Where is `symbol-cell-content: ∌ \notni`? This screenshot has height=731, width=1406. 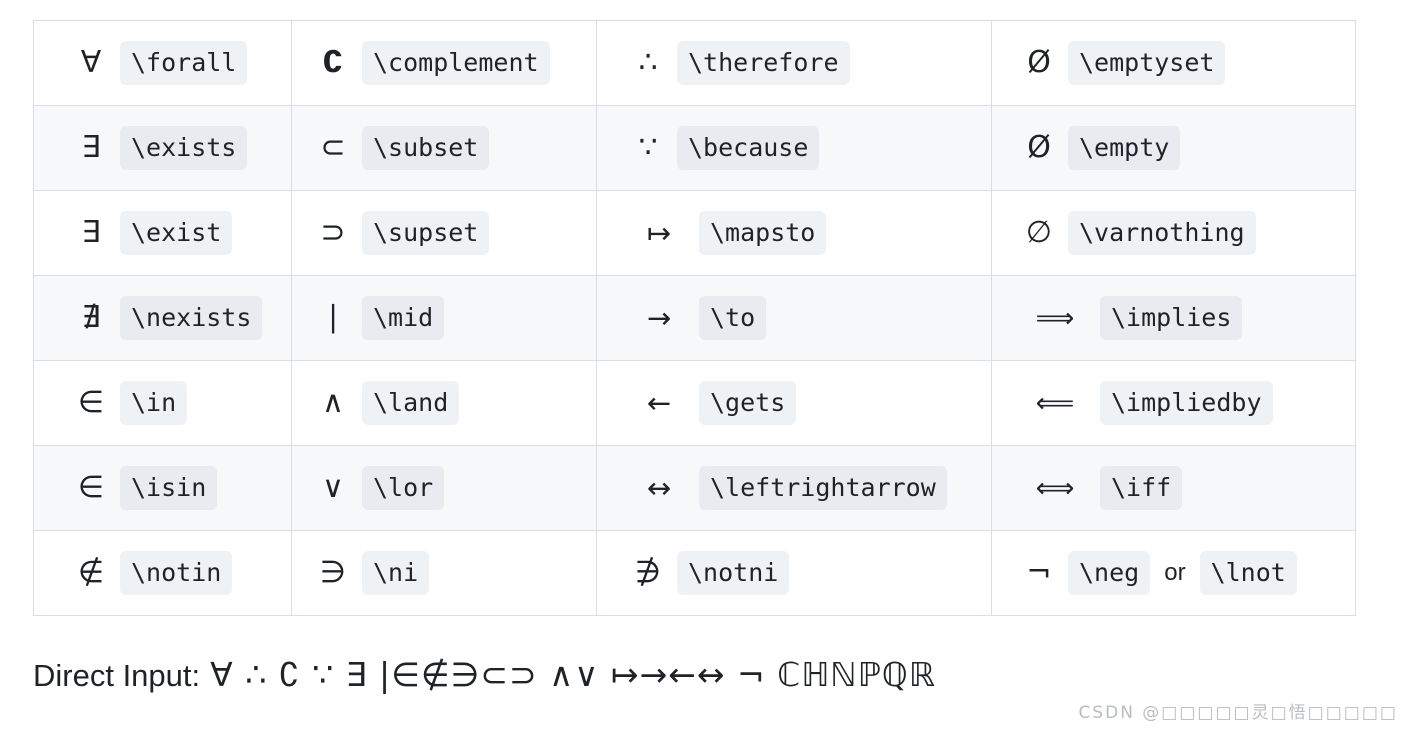
symbol-cell-content: ∌ \notni is located at coordinates (794, 573).